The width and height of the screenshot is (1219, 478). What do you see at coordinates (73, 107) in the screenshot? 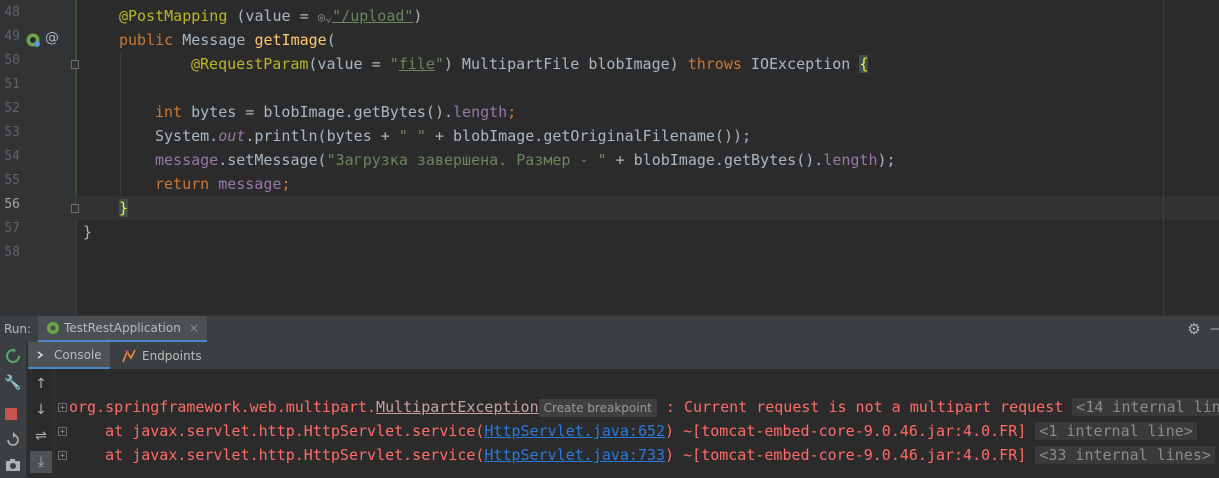
I see `vcs-change-marker` at bounding box center [73, 107].